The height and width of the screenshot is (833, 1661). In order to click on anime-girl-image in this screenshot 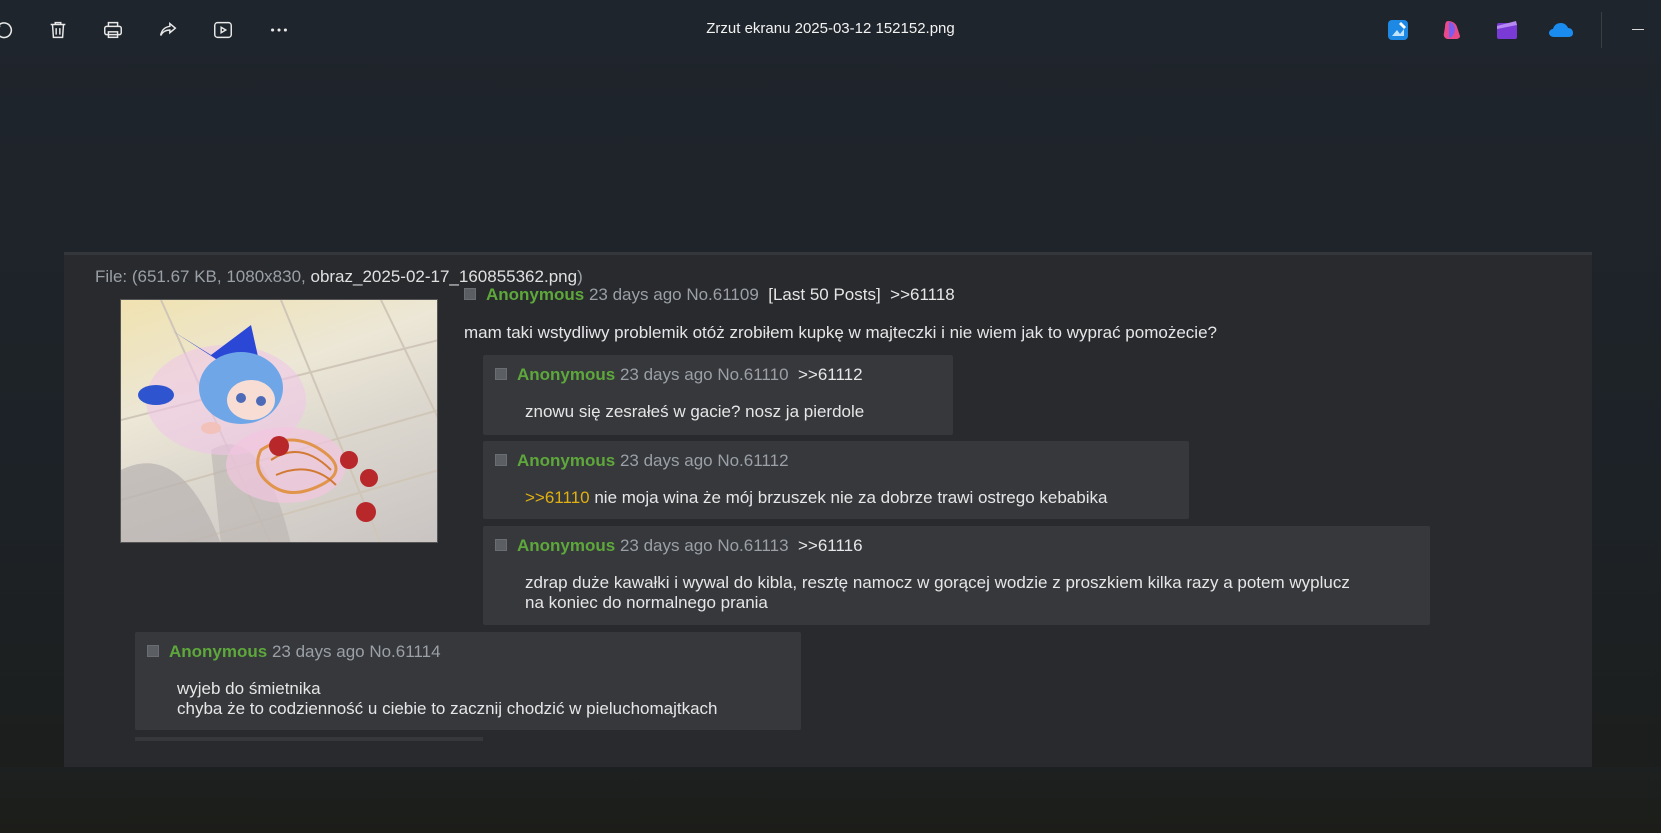, I will do `click(279, 421)`.